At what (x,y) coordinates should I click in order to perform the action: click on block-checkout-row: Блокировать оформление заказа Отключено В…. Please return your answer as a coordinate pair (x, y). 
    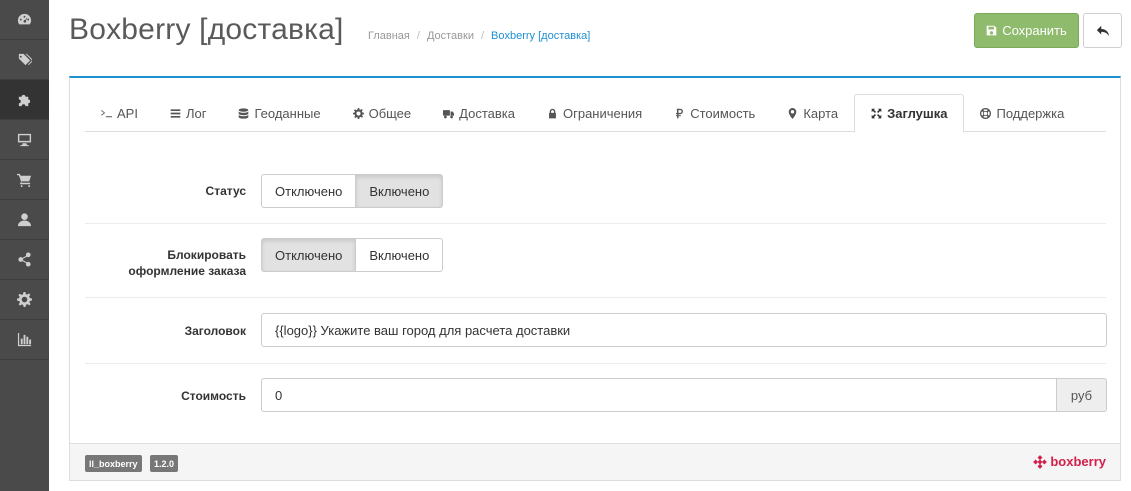
    Looking at the image, I should click on (595, 261).